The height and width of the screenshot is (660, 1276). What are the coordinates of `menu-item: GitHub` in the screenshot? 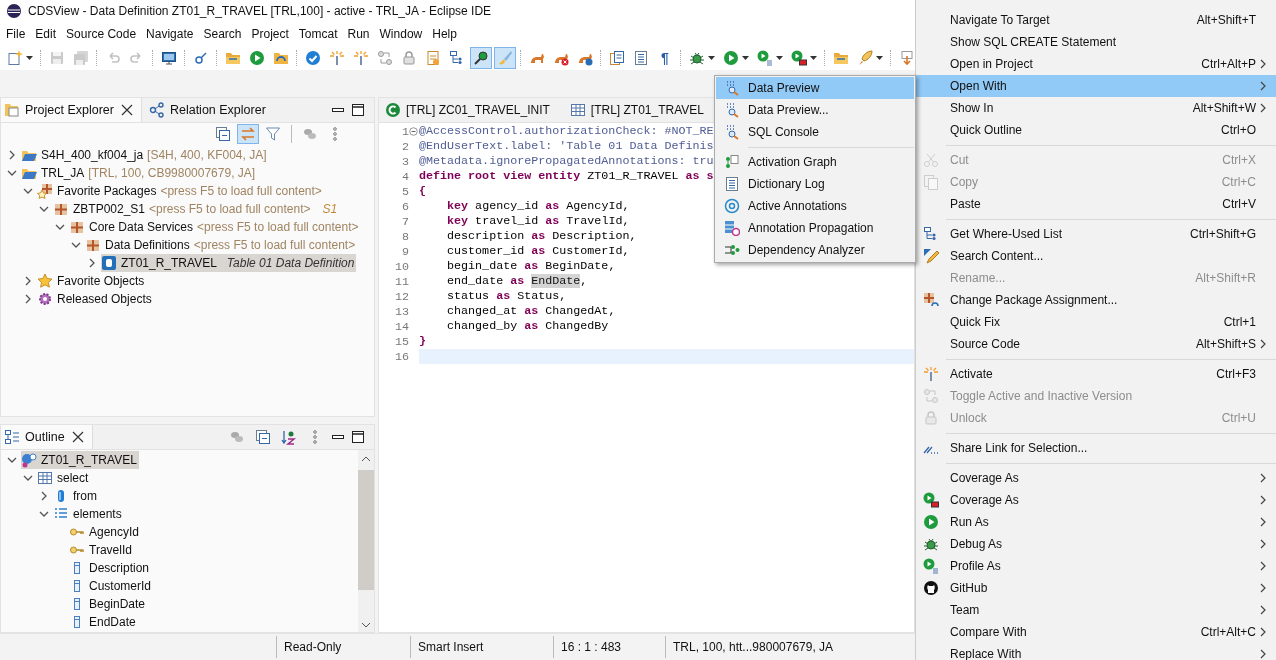 It's located at (1096, 588).